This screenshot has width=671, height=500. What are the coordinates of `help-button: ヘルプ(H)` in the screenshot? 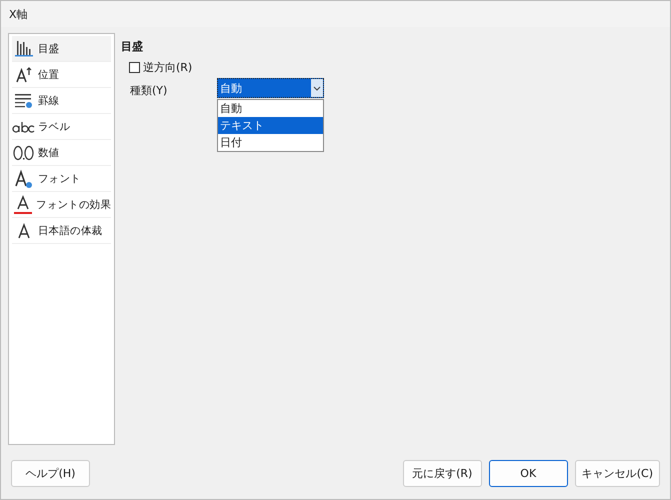 It's located at (50, 473).